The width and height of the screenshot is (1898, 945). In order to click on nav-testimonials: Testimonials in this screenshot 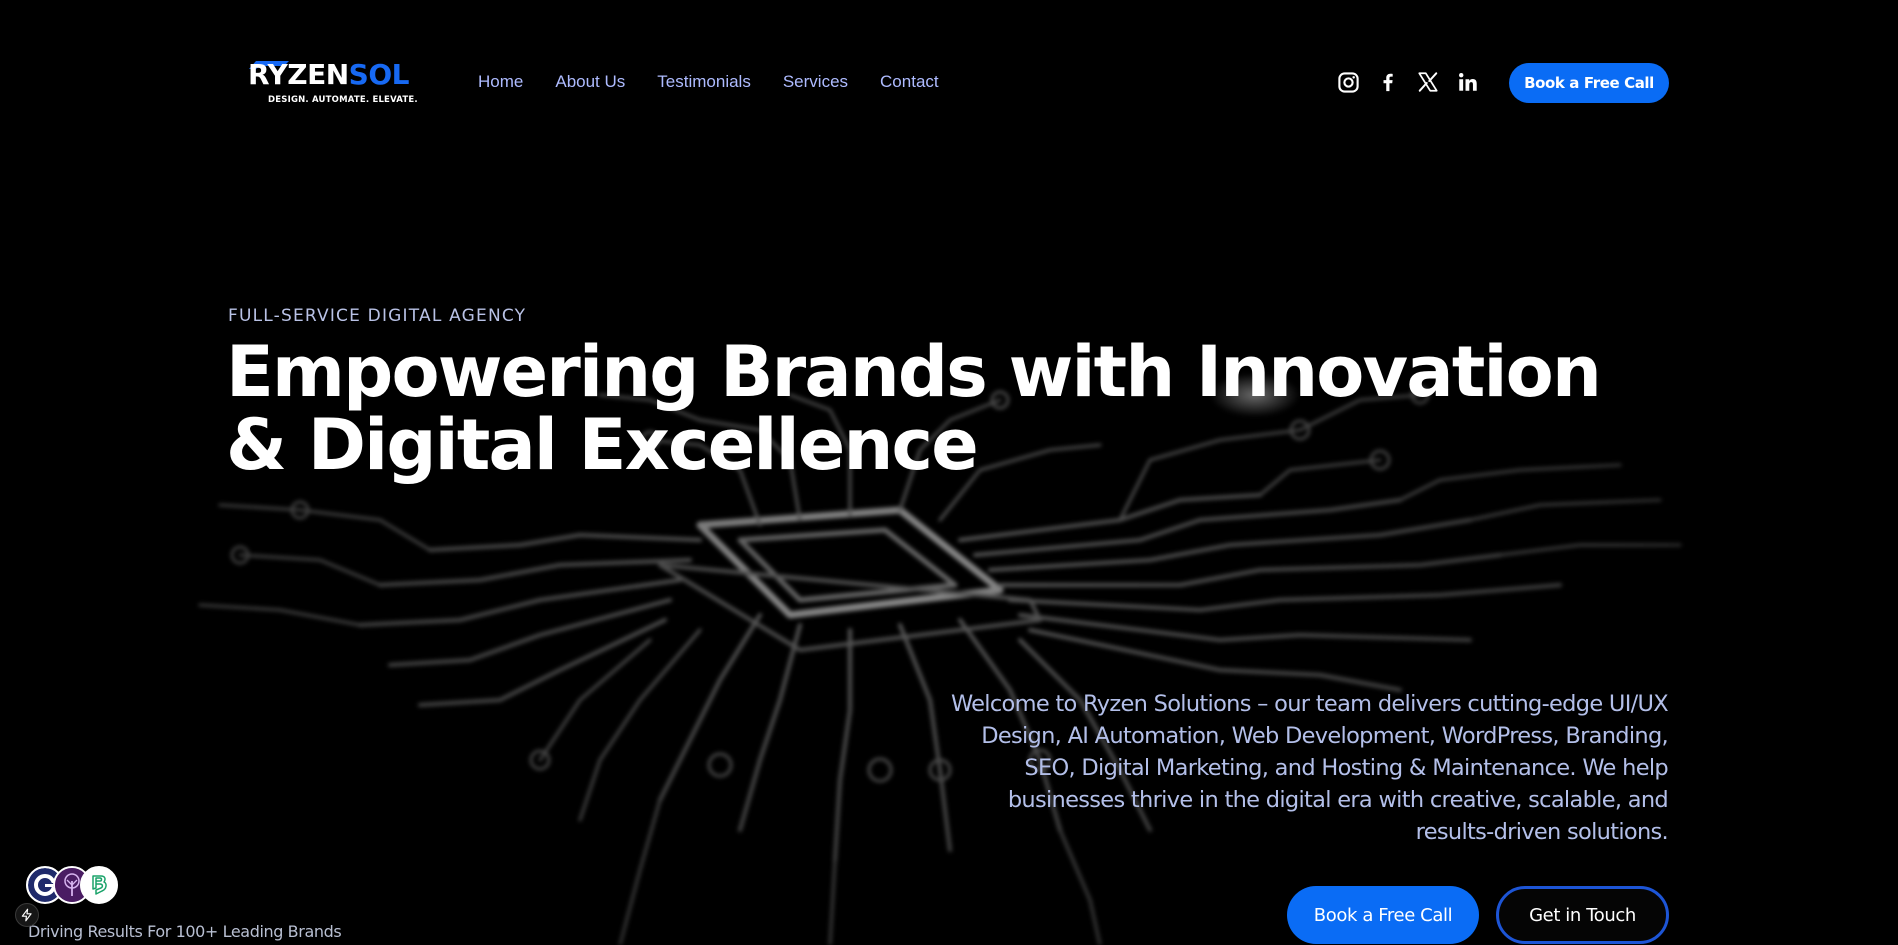, I will do `click(704, 82)`.